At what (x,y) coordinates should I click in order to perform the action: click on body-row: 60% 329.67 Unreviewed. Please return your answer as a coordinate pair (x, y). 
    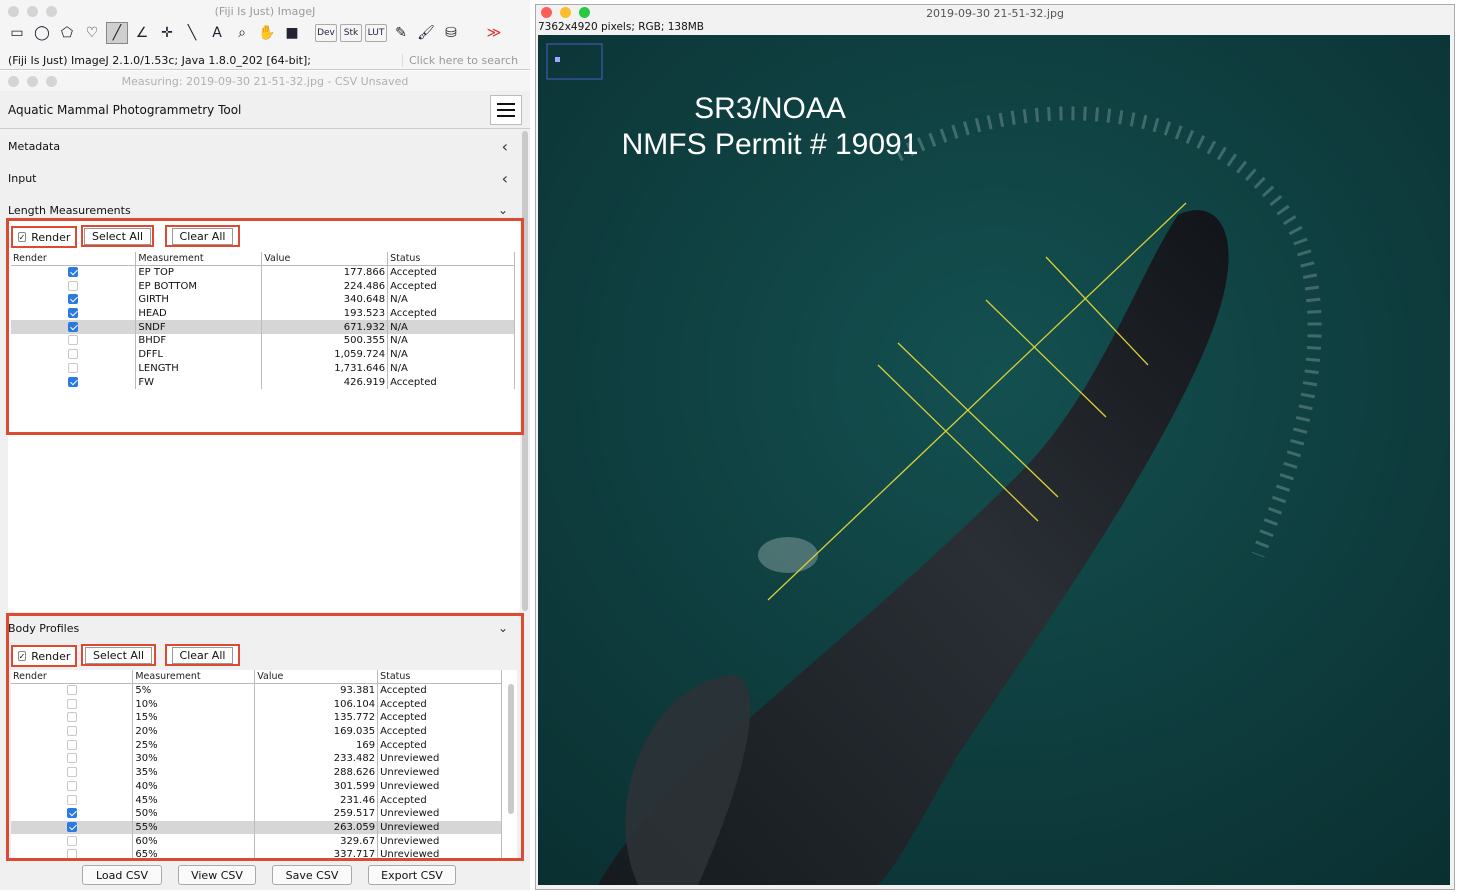
    Looking at the image, I should click on (256, 841).